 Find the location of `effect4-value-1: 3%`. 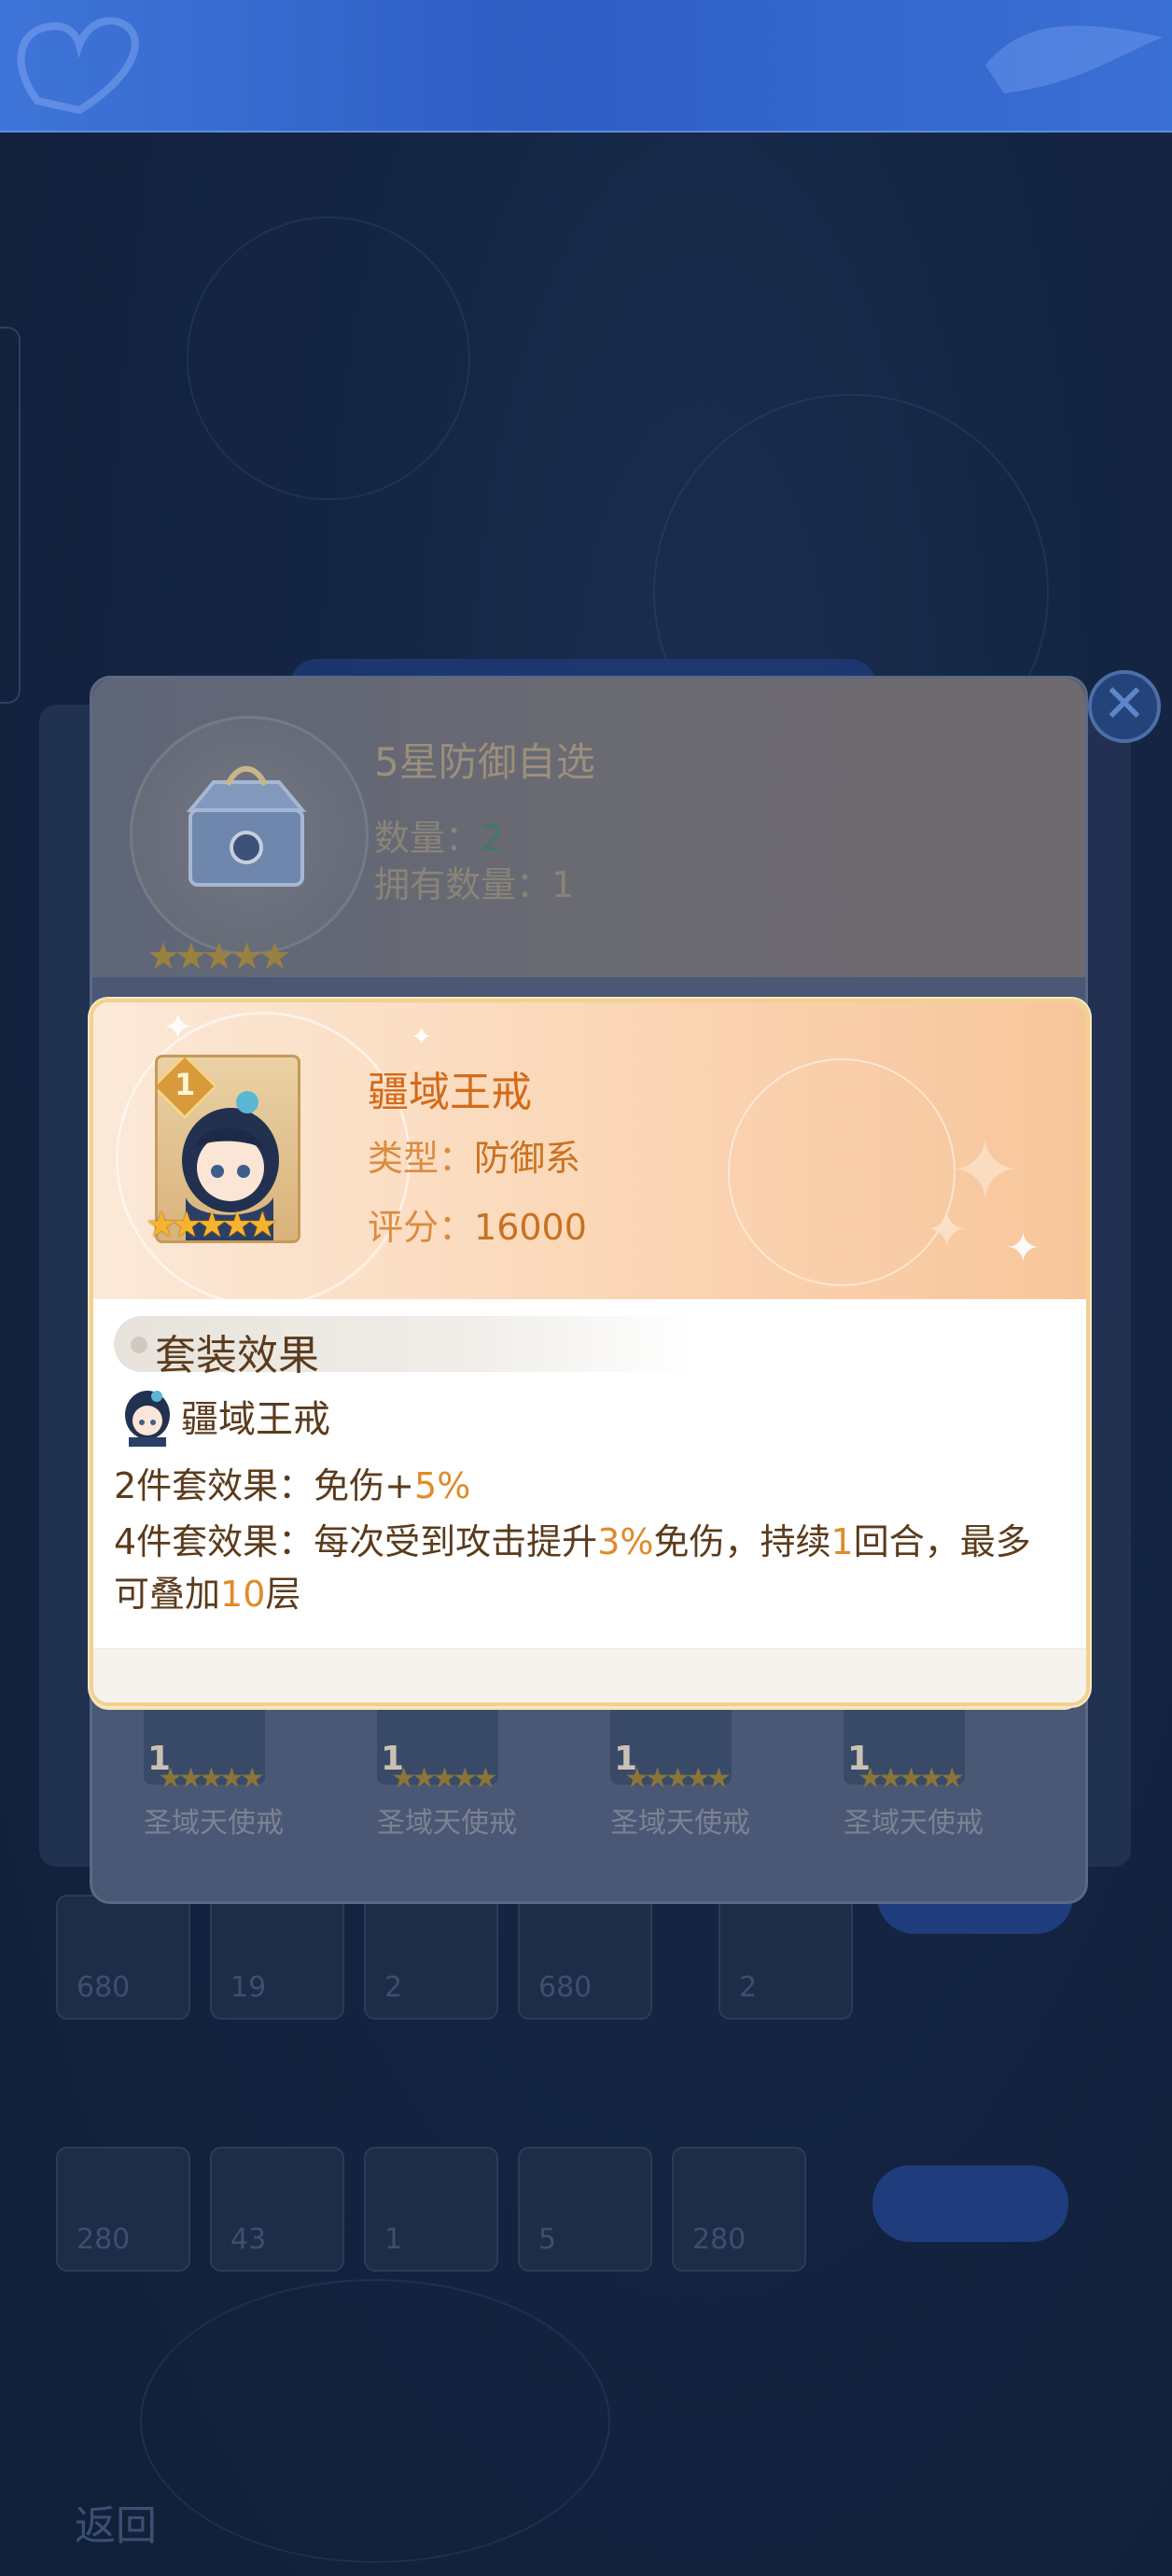

effect4-value-1: 3% is located at coordinates (625, 1541).